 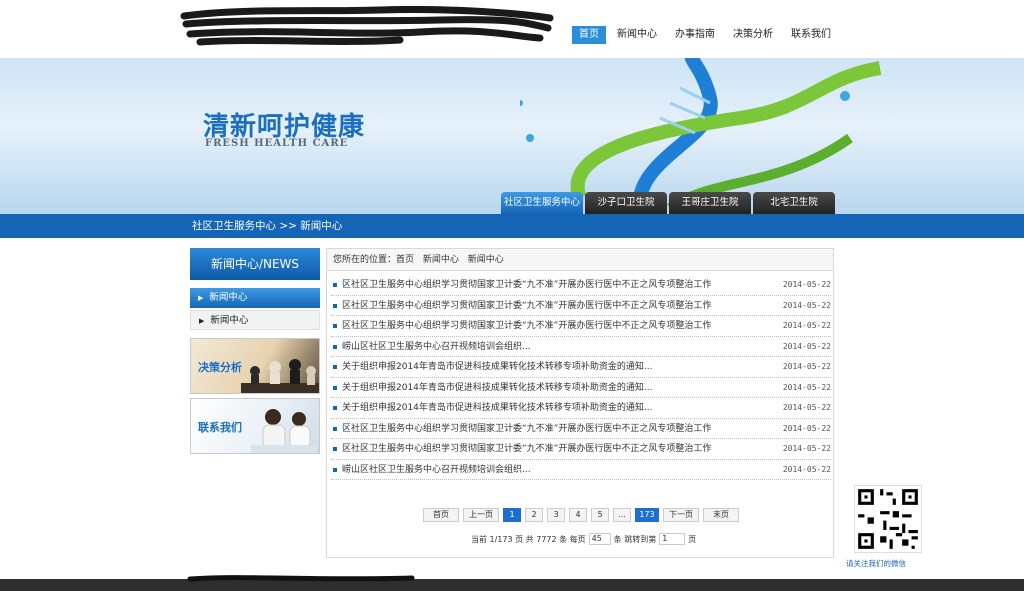 I want to click on tab-wanggezhuang: 王哥庄卫生院, so click(x=710, y=203).